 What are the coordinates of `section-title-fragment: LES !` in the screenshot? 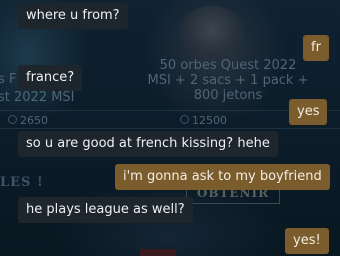 It's located at (22, 182).